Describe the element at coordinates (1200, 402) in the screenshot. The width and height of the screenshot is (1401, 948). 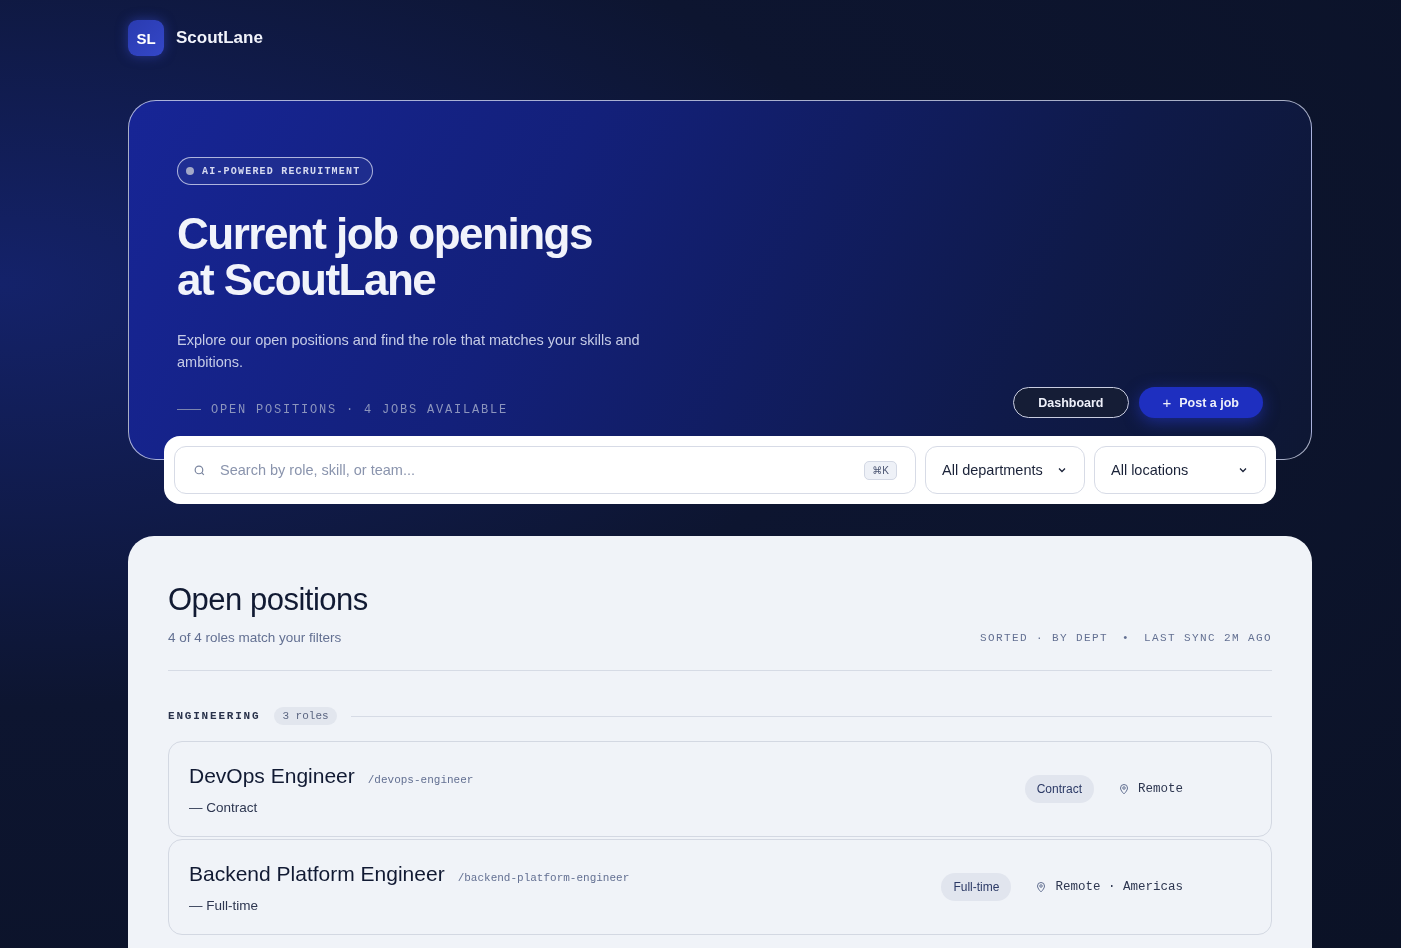
I see `post-job-button: + Post a job` at that location.